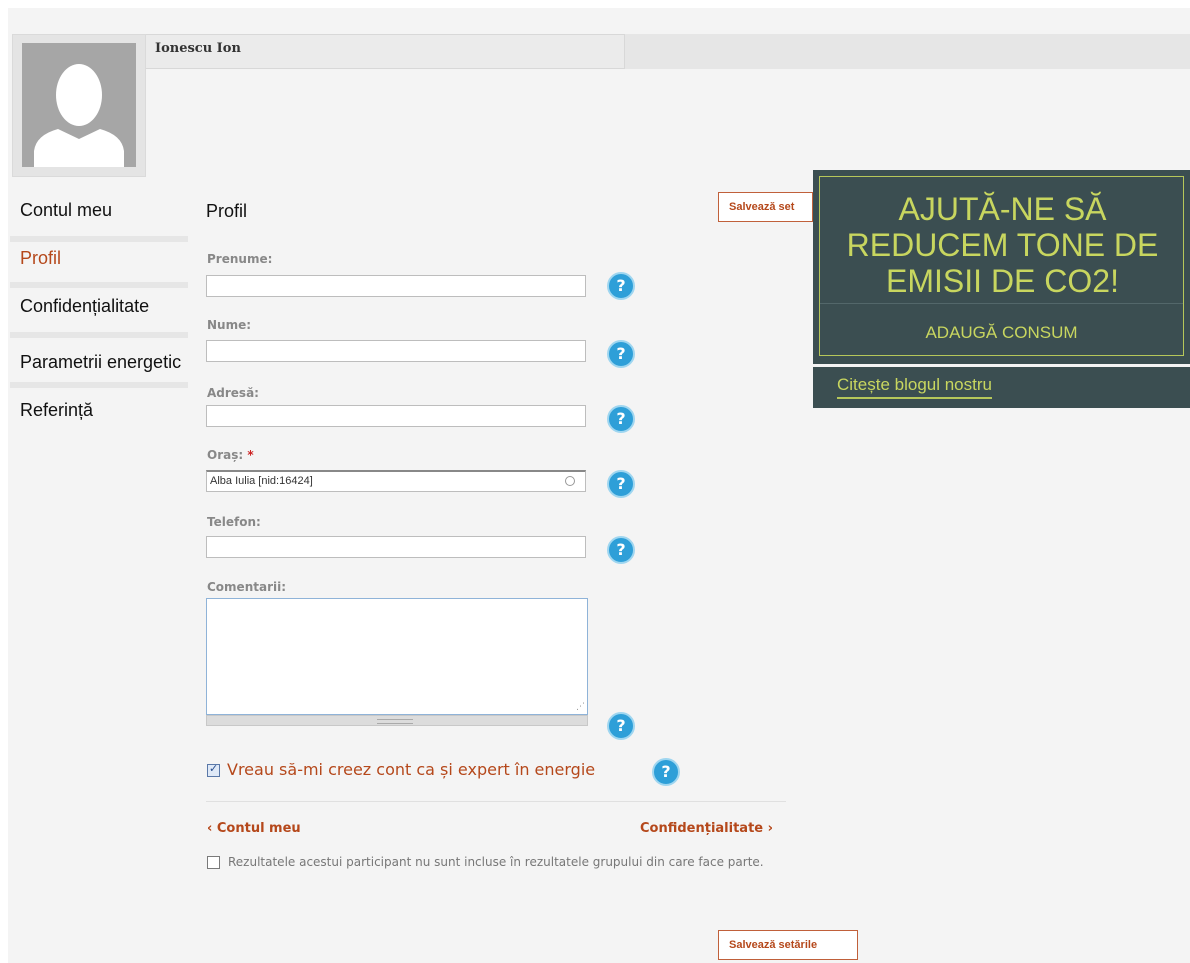  I want to click on page-title: Profil, so click(227, 211).